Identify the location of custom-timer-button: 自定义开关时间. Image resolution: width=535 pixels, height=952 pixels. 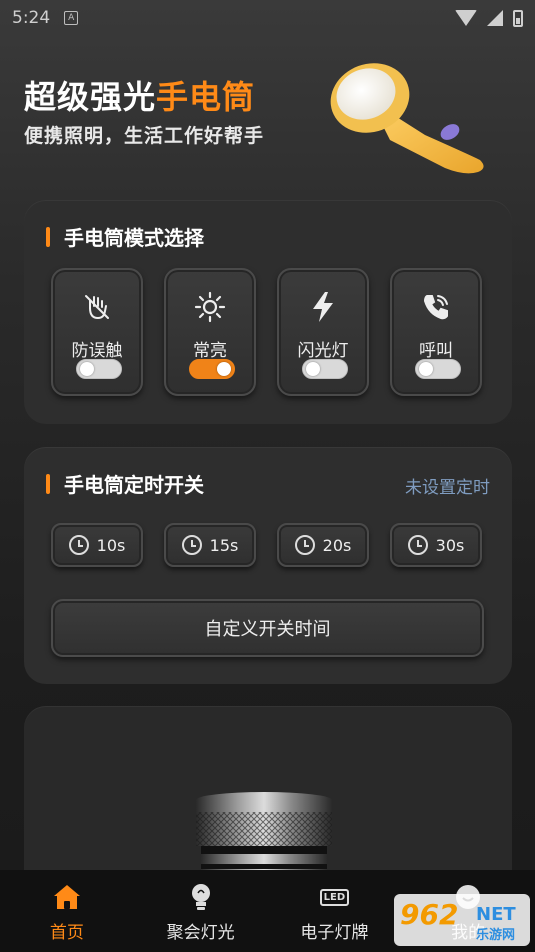
(267, 628).